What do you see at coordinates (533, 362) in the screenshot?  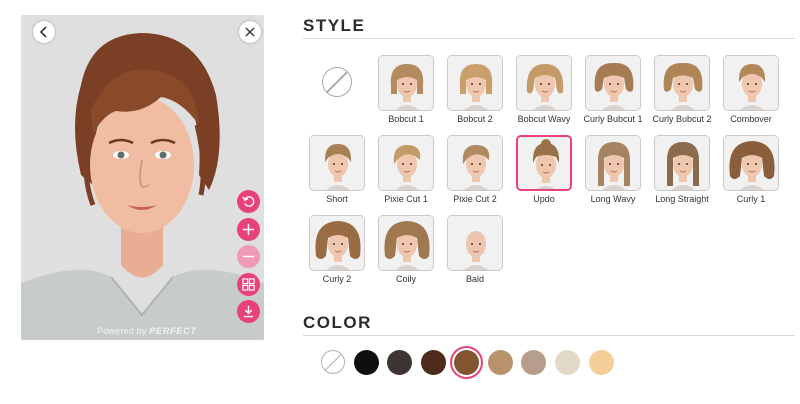 I see `color-swatch-ash` at bounding box center [533, 362].